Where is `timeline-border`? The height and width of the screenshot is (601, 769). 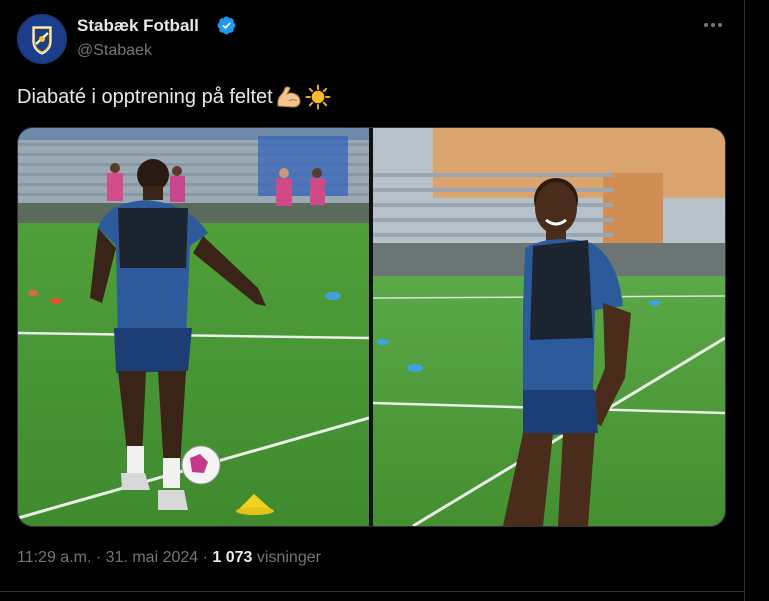
timeline-border is located at coordinates (744, 300).